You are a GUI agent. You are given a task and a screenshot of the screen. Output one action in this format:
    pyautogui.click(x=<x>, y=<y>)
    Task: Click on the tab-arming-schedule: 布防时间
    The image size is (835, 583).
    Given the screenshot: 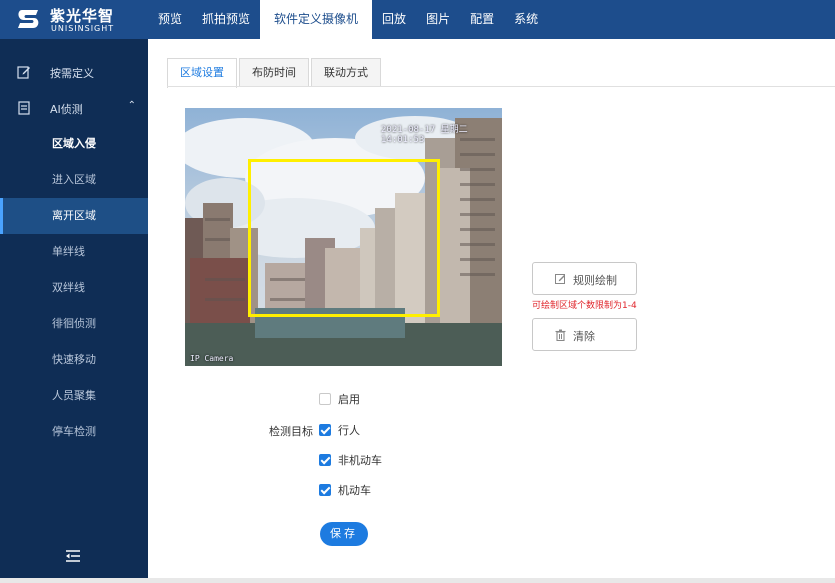 What is the action you would take?
    pyautogui.click(x=274, y=72)
    